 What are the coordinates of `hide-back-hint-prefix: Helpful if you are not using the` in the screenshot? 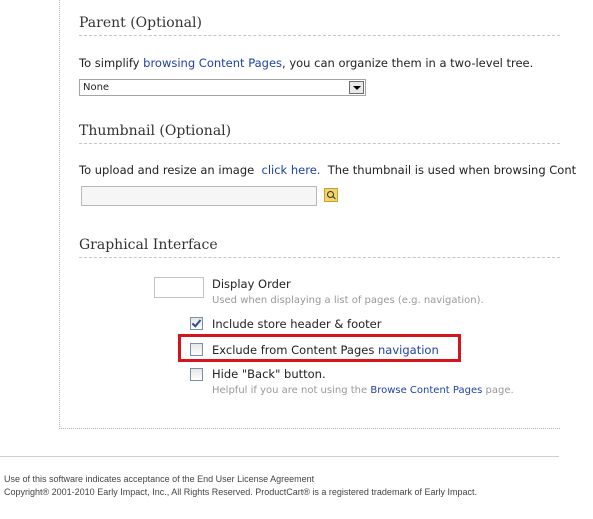 It's located at (291, 390).